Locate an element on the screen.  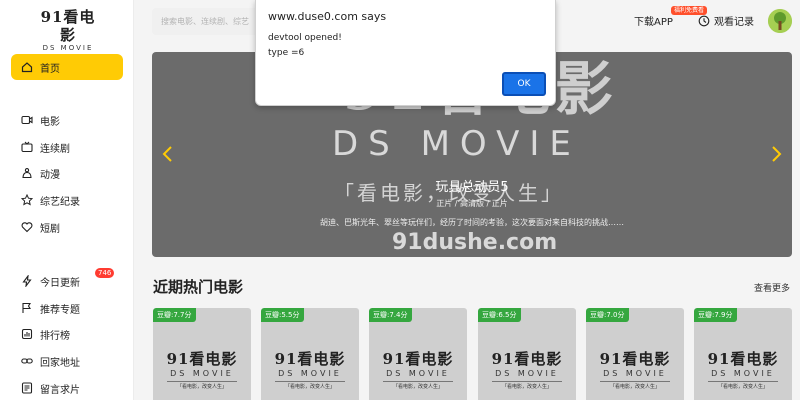
sidebar-item-label: 回家地址 is located at coordinates (60, 363).